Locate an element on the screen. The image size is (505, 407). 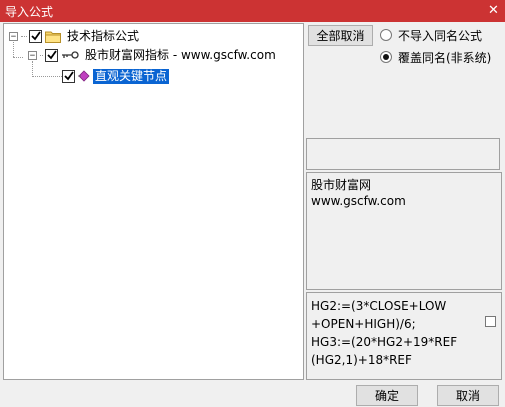
radio-selected-dot is located at coordinates (386, 57).